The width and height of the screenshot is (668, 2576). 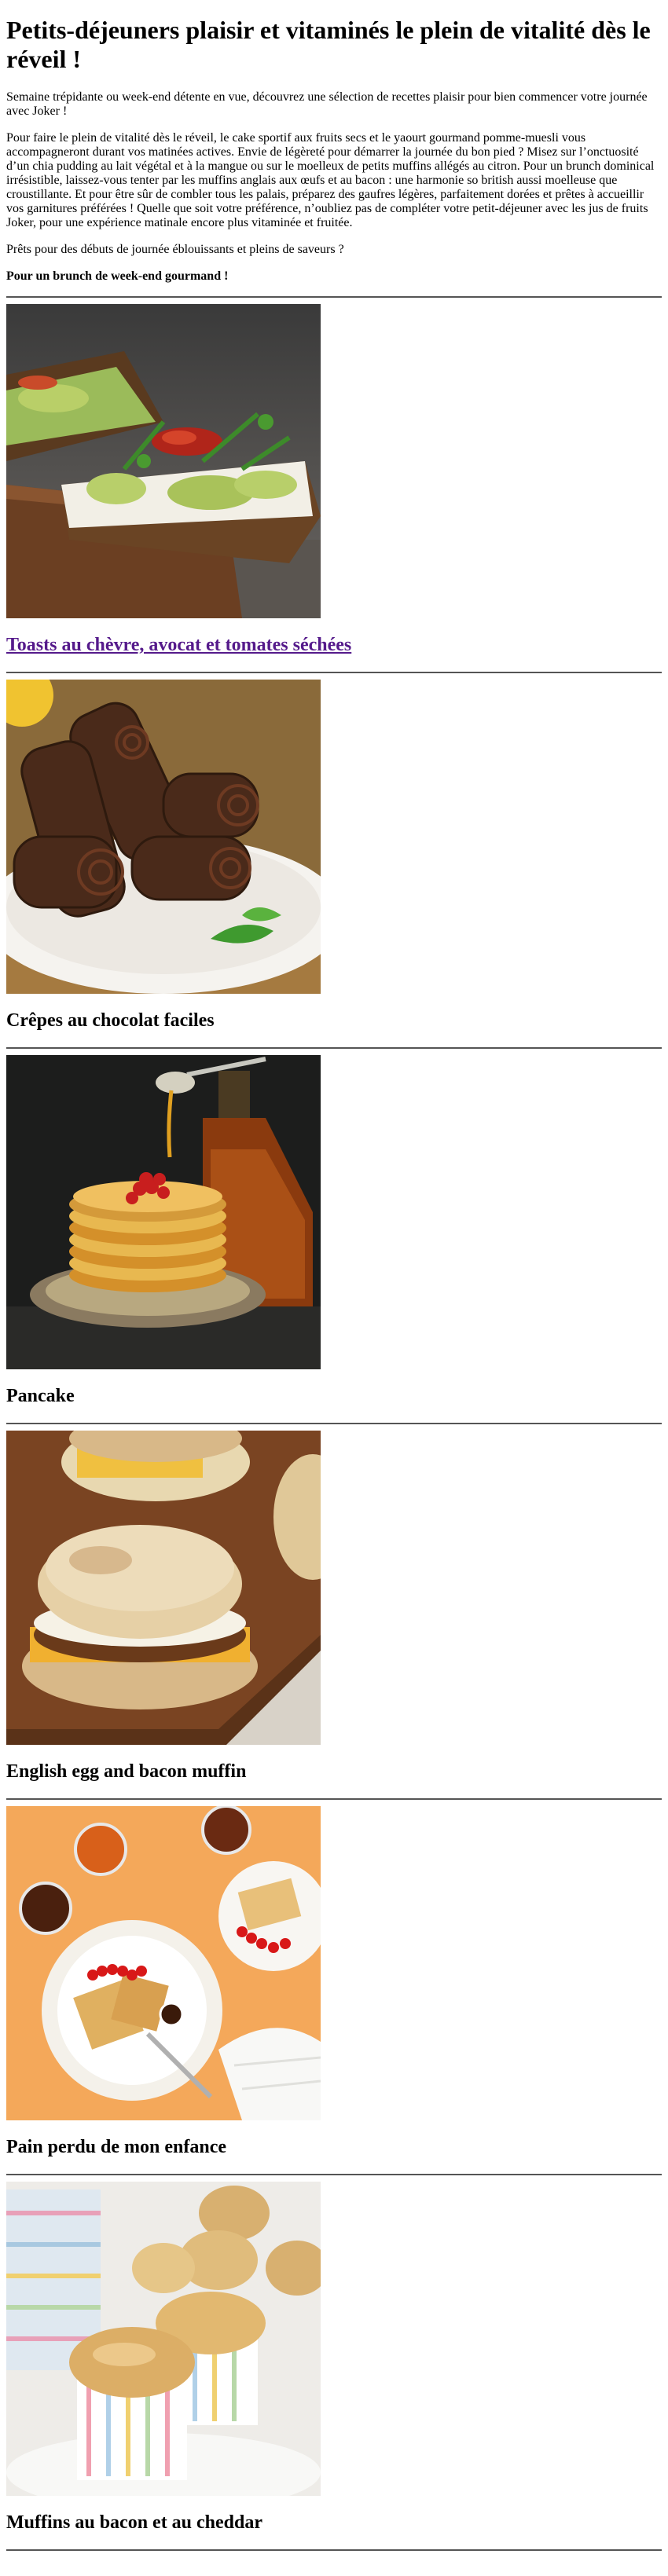 What do you see at coordinates (134, 2522) in the screenshot?
I see `recipe-title: Muffins au bacon et au cheddar` at bounding box center [134, 2522].